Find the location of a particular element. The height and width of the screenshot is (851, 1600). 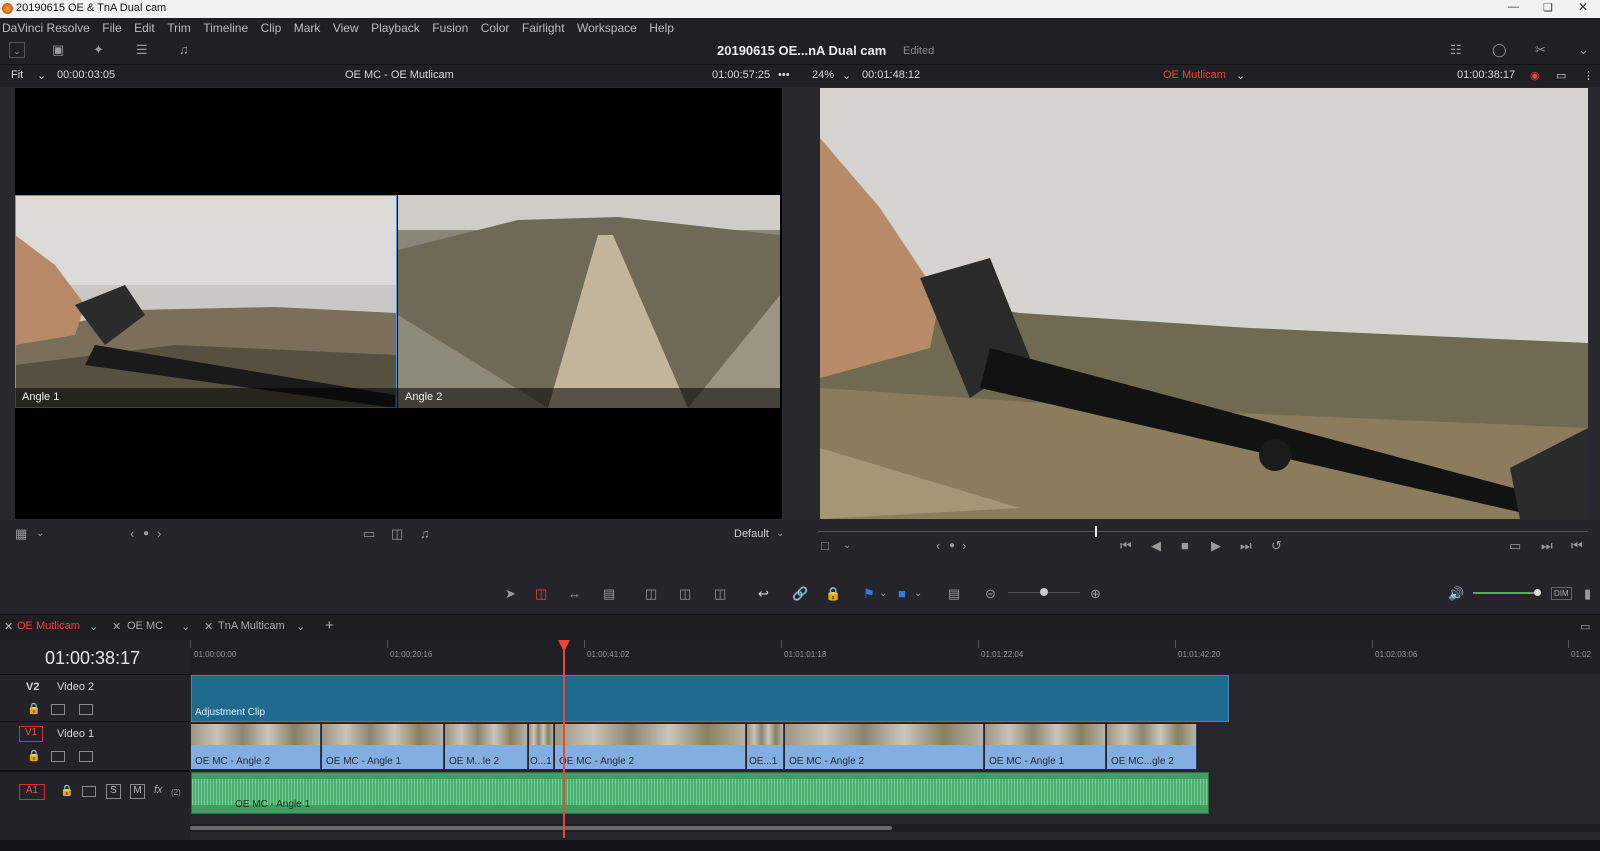

video-clip: O...1 is located at coordinates (541, 746).